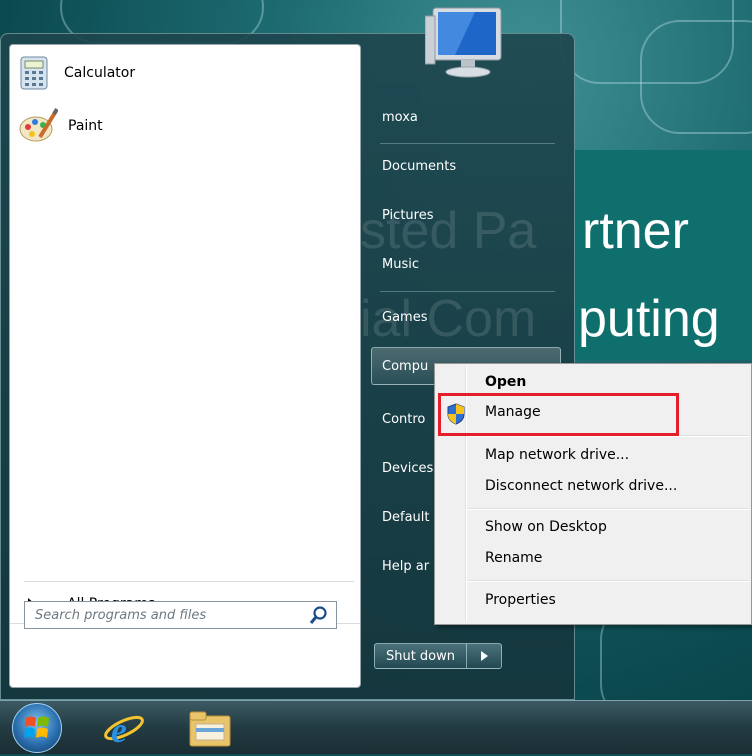 Image resolution: width=752 pixels, height=756 pixels. I want to click on right-item-help: Help ar, so click(405, 566).